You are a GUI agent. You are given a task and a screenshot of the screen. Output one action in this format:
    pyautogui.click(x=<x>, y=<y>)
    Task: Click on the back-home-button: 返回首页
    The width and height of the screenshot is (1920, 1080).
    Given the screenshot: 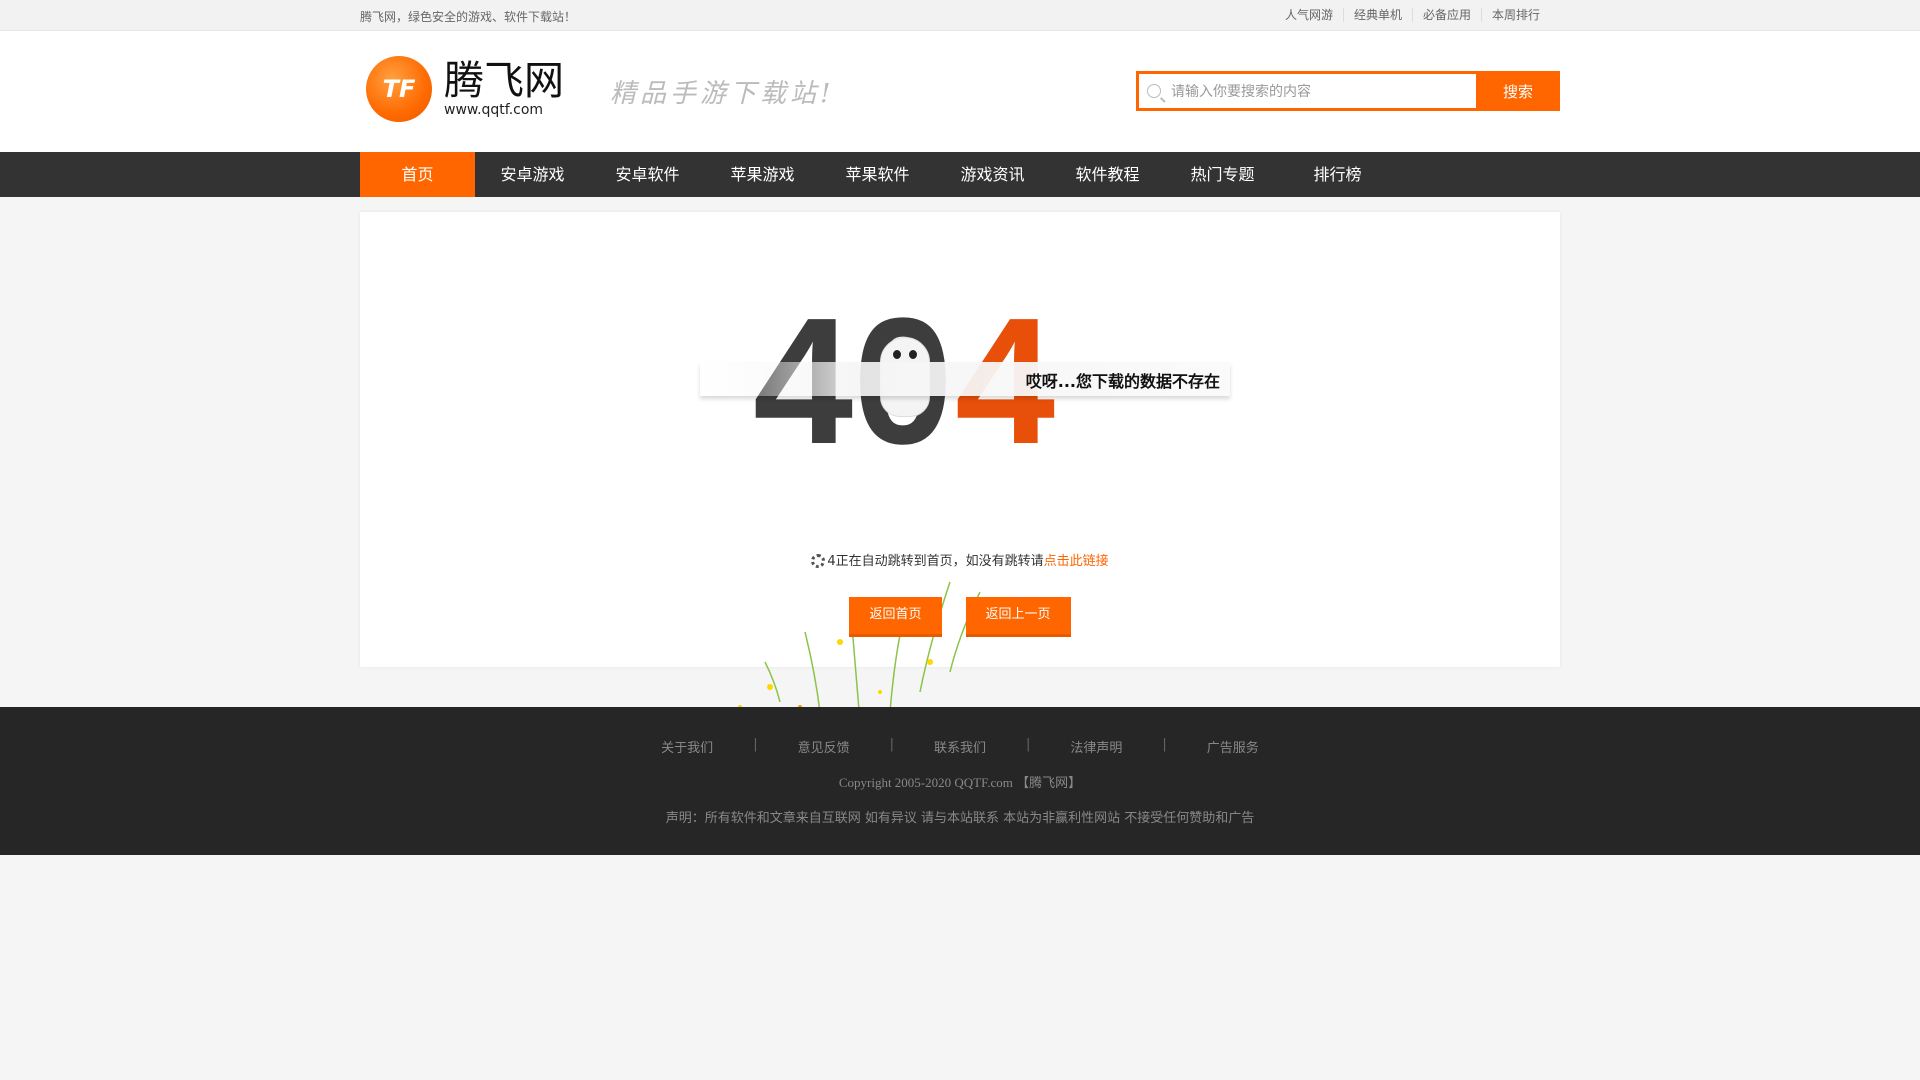 What is the action you would take?
    pyautogui.click(x=895, y=617)
    